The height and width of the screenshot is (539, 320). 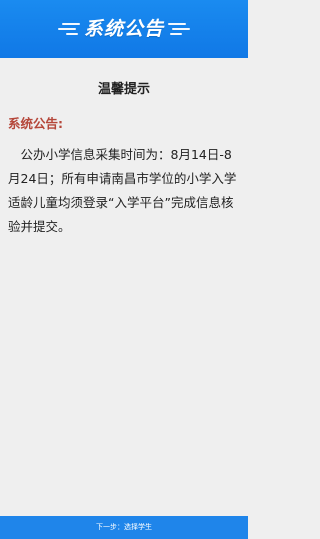 What do you see at coordinates (124, 527) in the screenshot?
I see `next-step-button: 下一步：选择学生` at bounding box center [124, 527].